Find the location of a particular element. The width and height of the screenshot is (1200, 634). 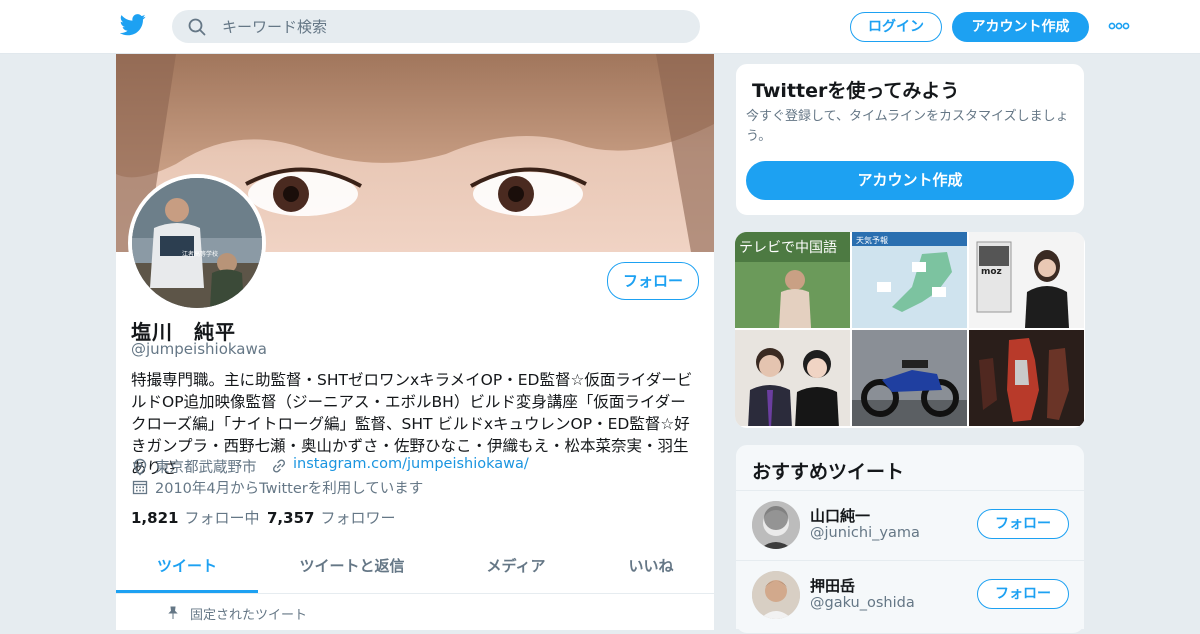

calendar-icon is located at coordinates (140, 487).